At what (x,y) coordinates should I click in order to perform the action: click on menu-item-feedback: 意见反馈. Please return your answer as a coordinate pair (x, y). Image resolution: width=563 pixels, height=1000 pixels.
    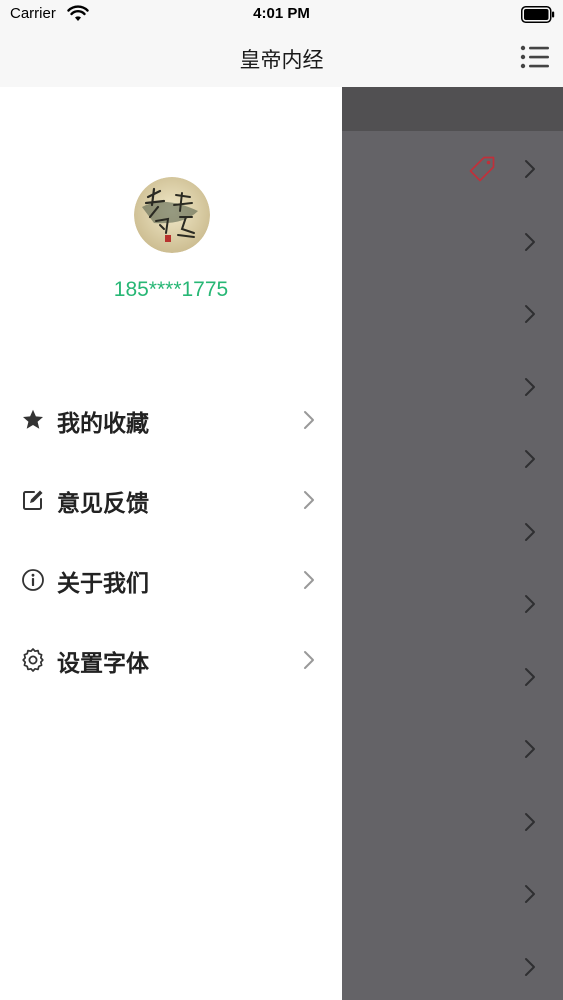
    Looking at the image, I should click on (171, 503).